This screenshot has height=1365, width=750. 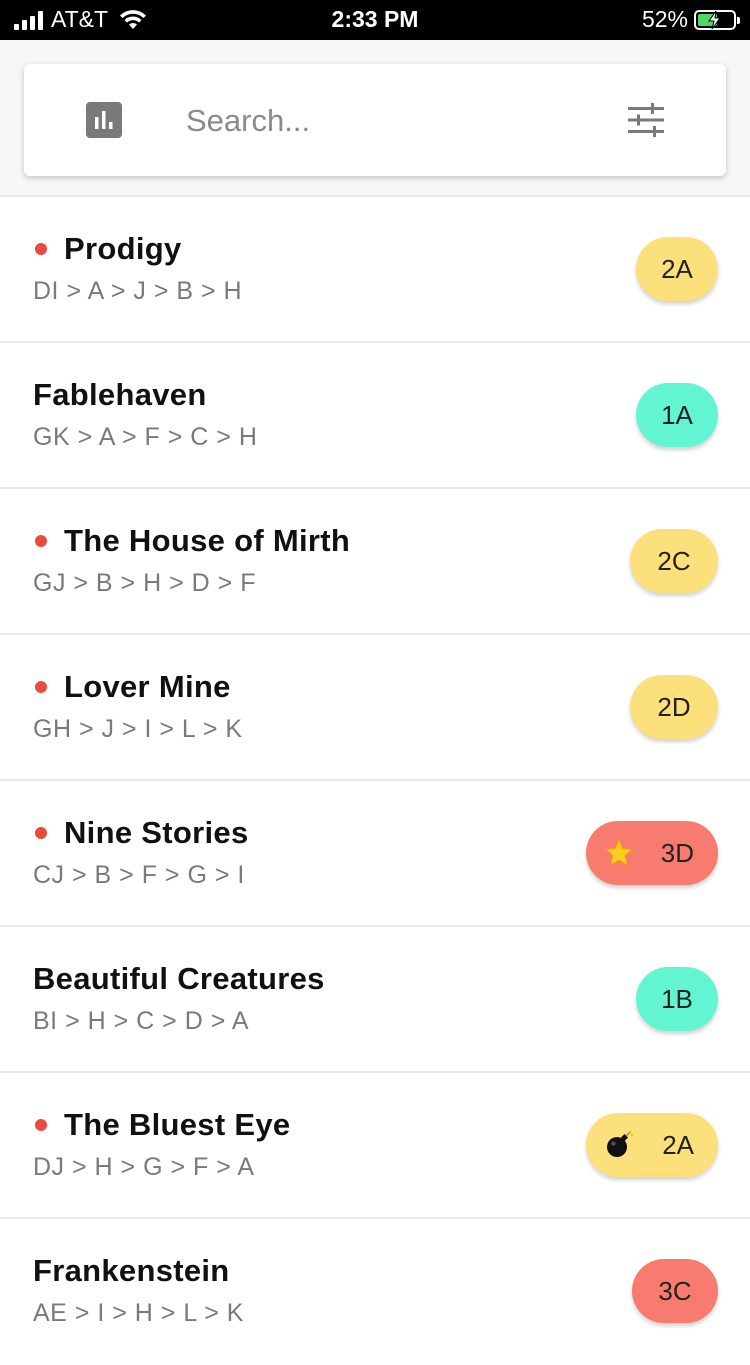 I want to click on badge-label: 1A, so click(x=677, y=414).